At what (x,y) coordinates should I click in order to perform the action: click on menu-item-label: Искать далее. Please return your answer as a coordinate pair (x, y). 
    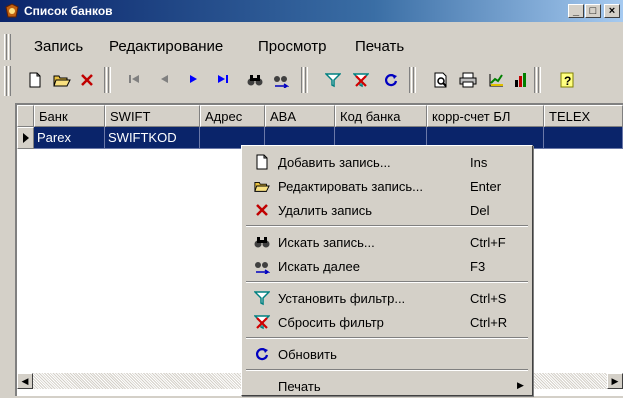
    Looking at the image, I should click on (319, 266).